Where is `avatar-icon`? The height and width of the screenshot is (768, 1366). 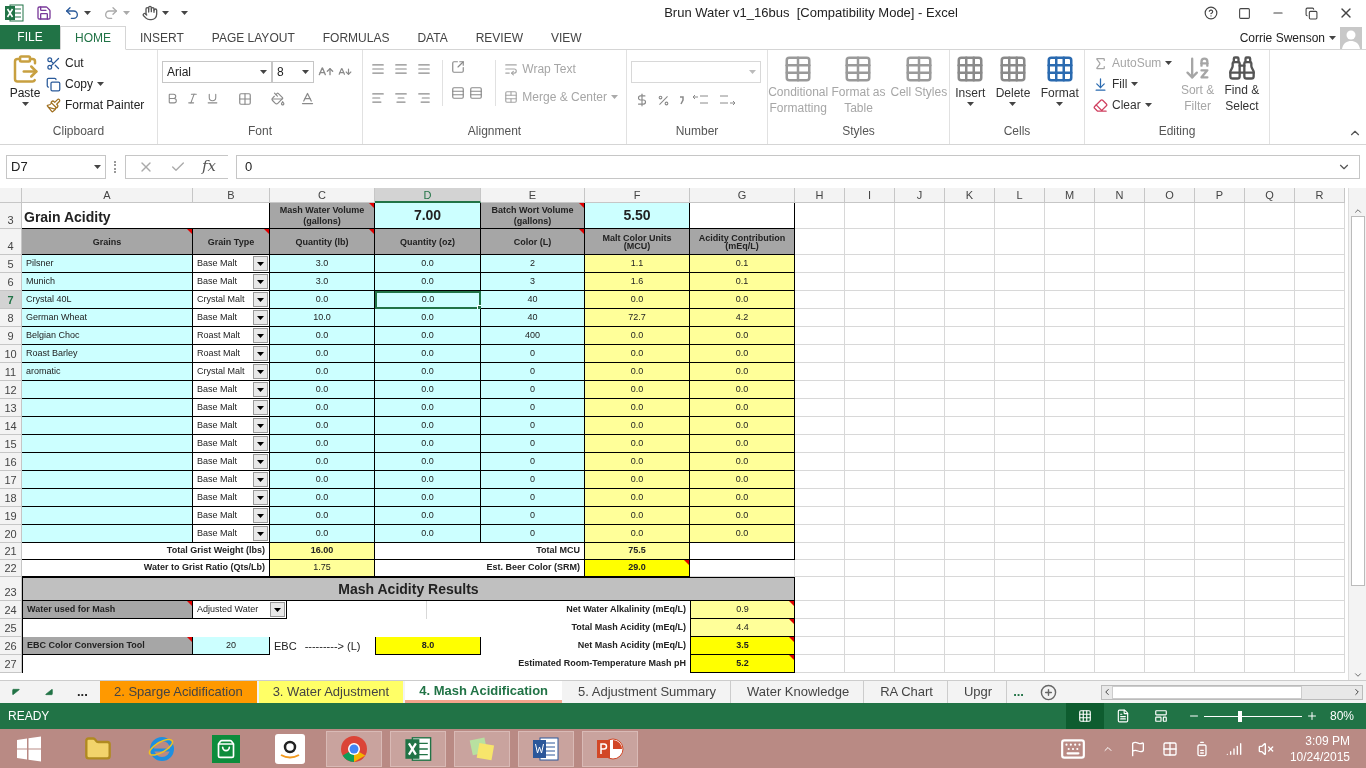 avatar-icon is located at coordinates (1351, 37).